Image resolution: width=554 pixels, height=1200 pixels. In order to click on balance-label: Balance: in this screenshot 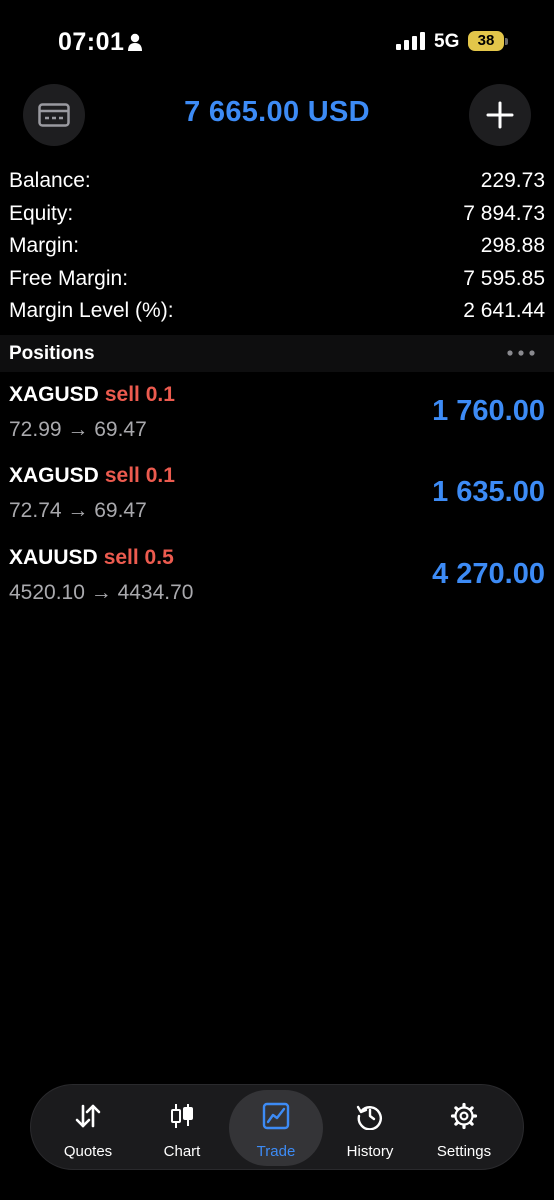, I will do `click(50, 180)`.